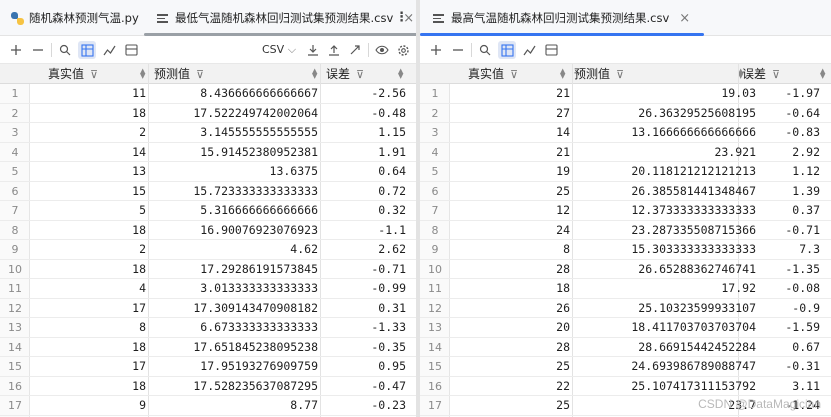 The width and height of the screenshot is (831, 417). What do you see at coordinates (208, 387) in the screenshot?
I see `table-row: 16 18 17.528235637087295 -0.47` at bounding box center [208, 387].